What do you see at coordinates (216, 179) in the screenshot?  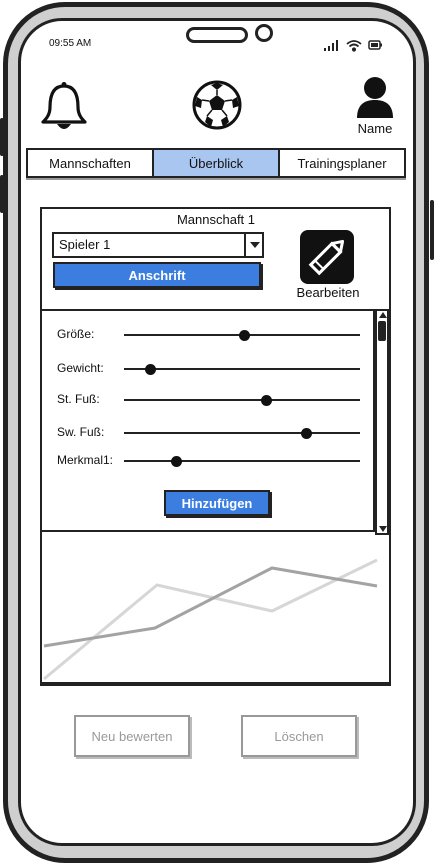 I see `tab-divider` at bounding box center [216, 179].